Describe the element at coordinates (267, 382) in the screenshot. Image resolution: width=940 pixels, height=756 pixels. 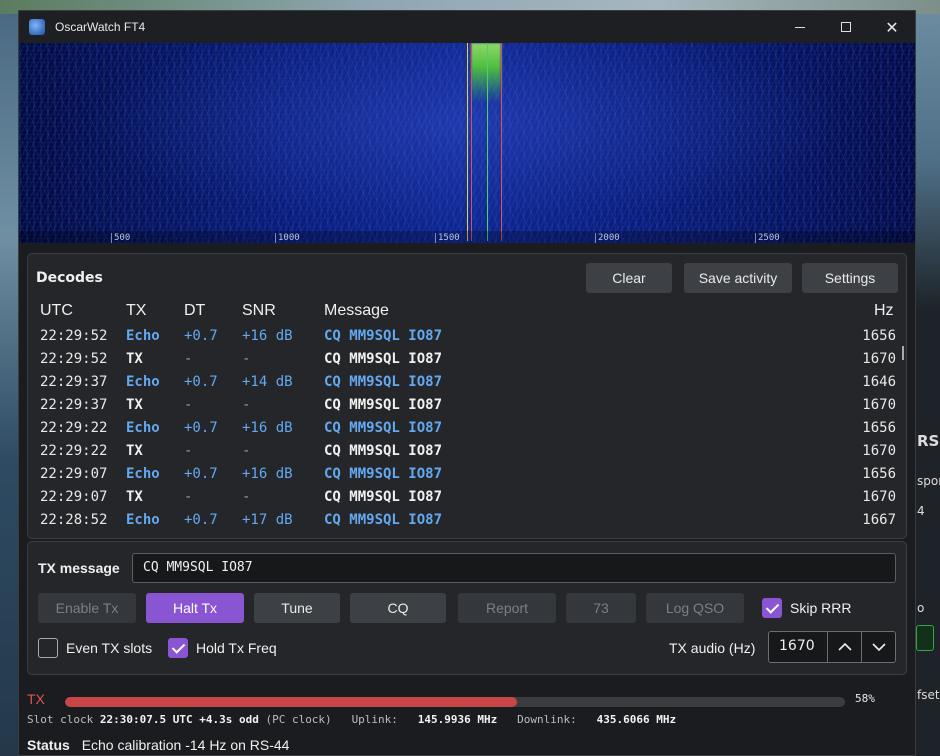
I see `decode-snr: +14 dB` at that location.